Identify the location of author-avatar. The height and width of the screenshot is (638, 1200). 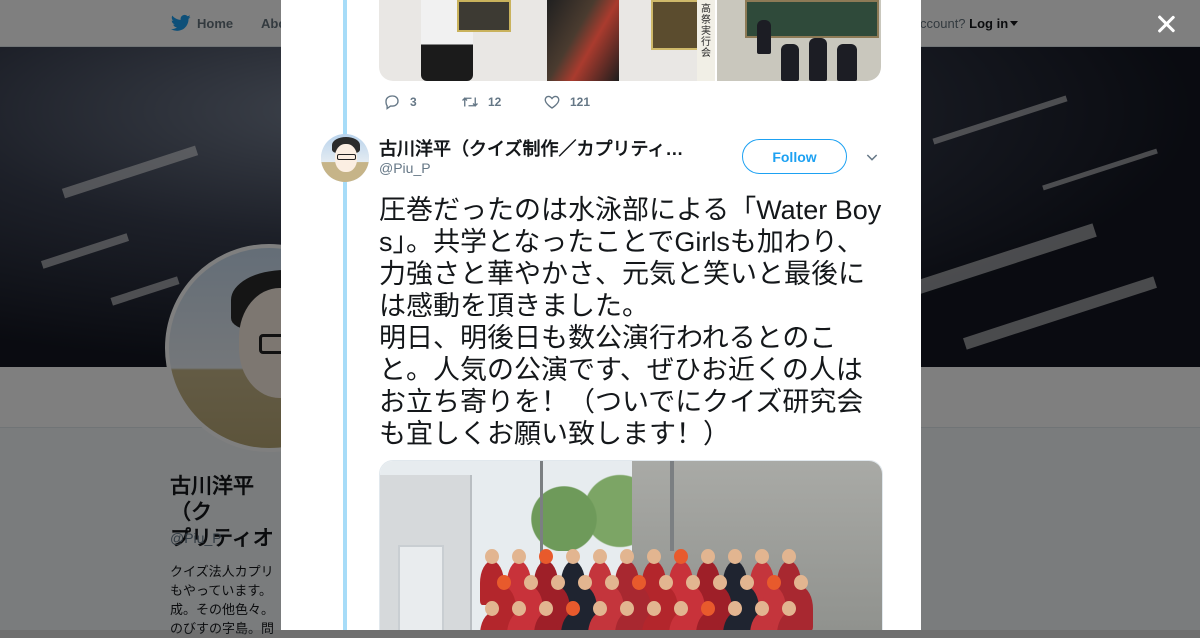
(345, 158).